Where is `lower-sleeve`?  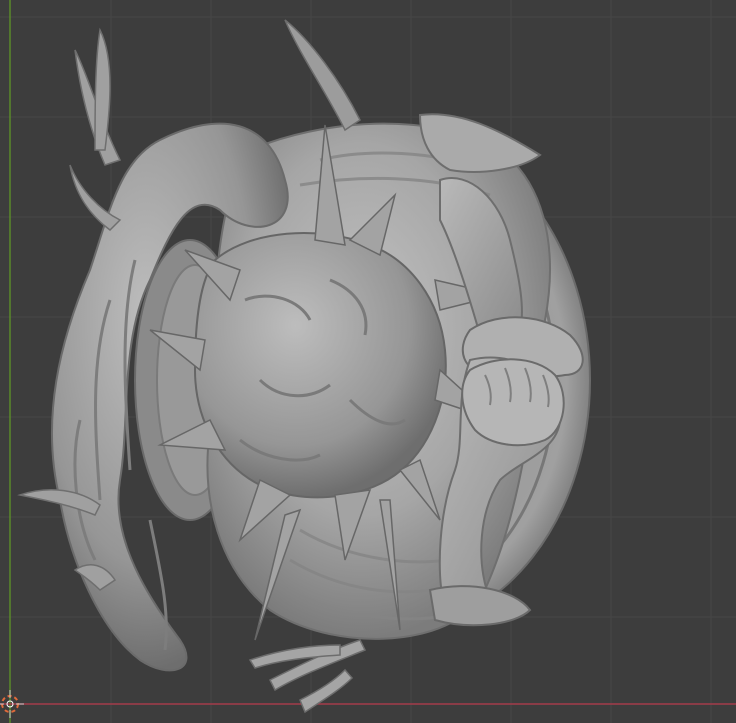
lower-sleeve is located at coordinates (480, 606).